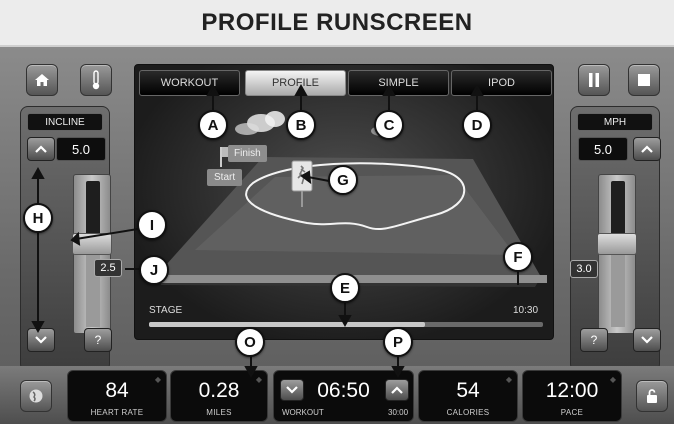  I want to click on callout-c: C, so click(389, 125).